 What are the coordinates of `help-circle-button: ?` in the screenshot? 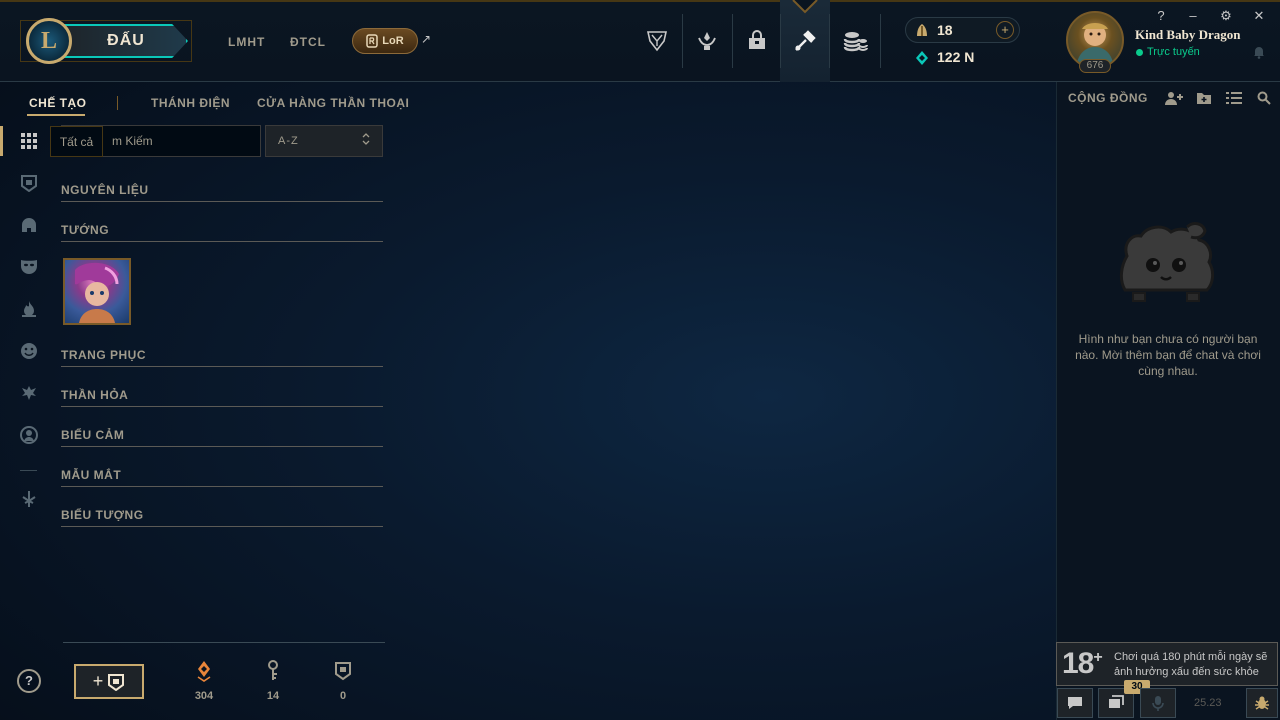 It's located at (29, 681).